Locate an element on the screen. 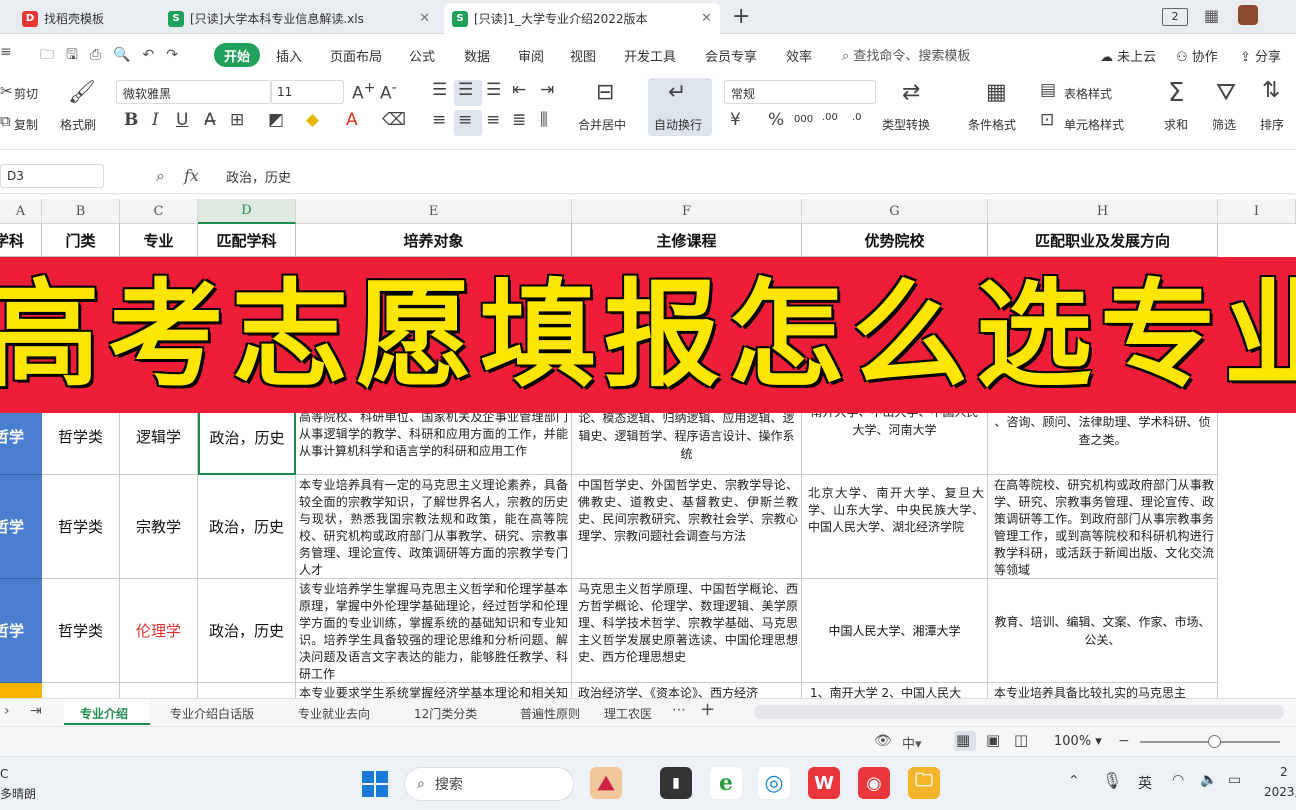 The width and height of the screenshot is (1296, 810). wifi-icon: ◠ is located at coordinates (1178, 780).